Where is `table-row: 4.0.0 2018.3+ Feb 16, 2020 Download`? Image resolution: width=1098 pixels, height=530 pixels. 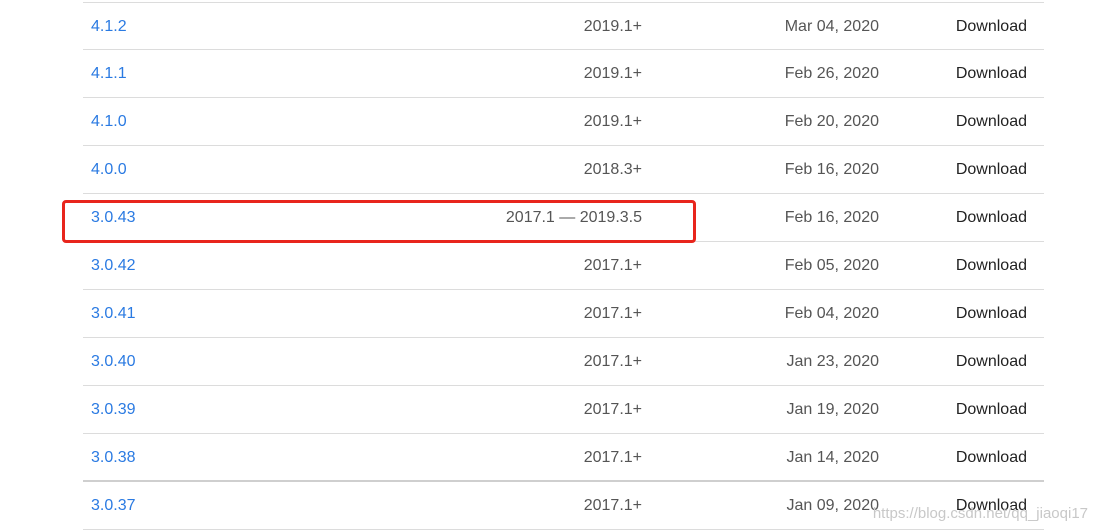 table-row: 4.0.0 2018.3+ Feb 16, 2020 Download is located at coordinates (563, 170).